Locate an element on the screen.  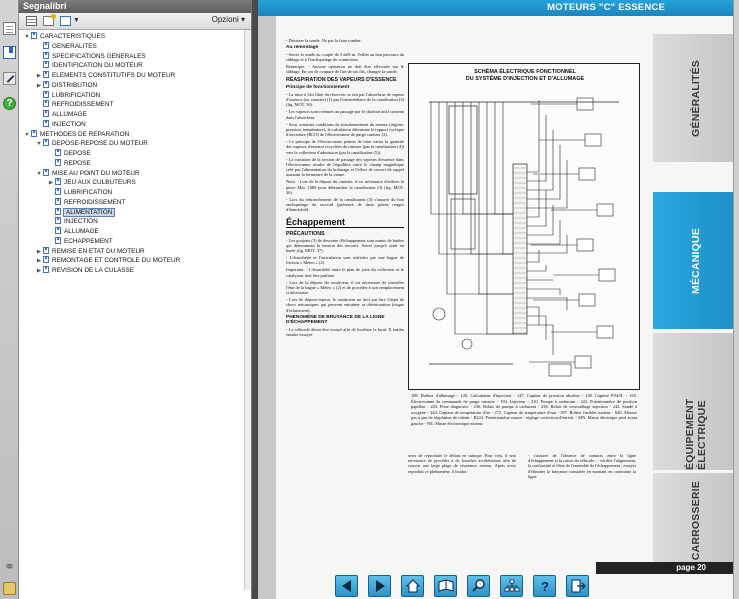
bookmark-item: ▶ DISTRIBUTION is located at coordinates (66, 85).